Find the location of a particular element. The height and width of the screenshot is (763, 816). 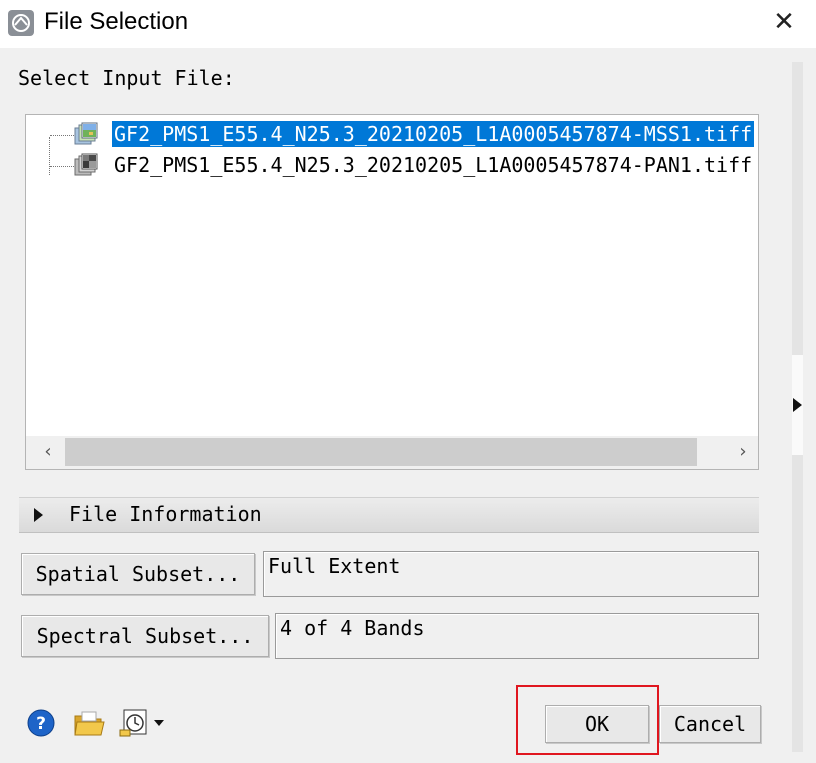

side-panel-expand-icon is located at coordinates (797, 405).